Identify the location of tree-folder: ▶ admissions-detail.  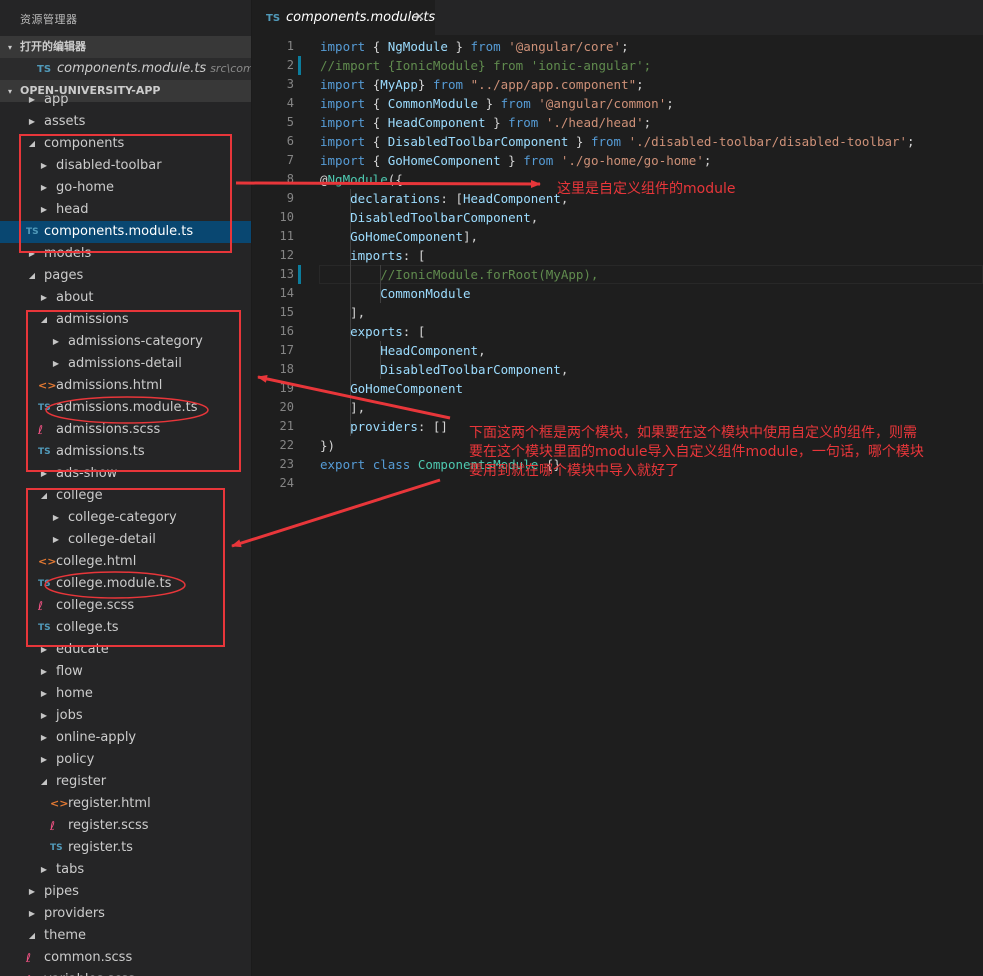
(125, 364).